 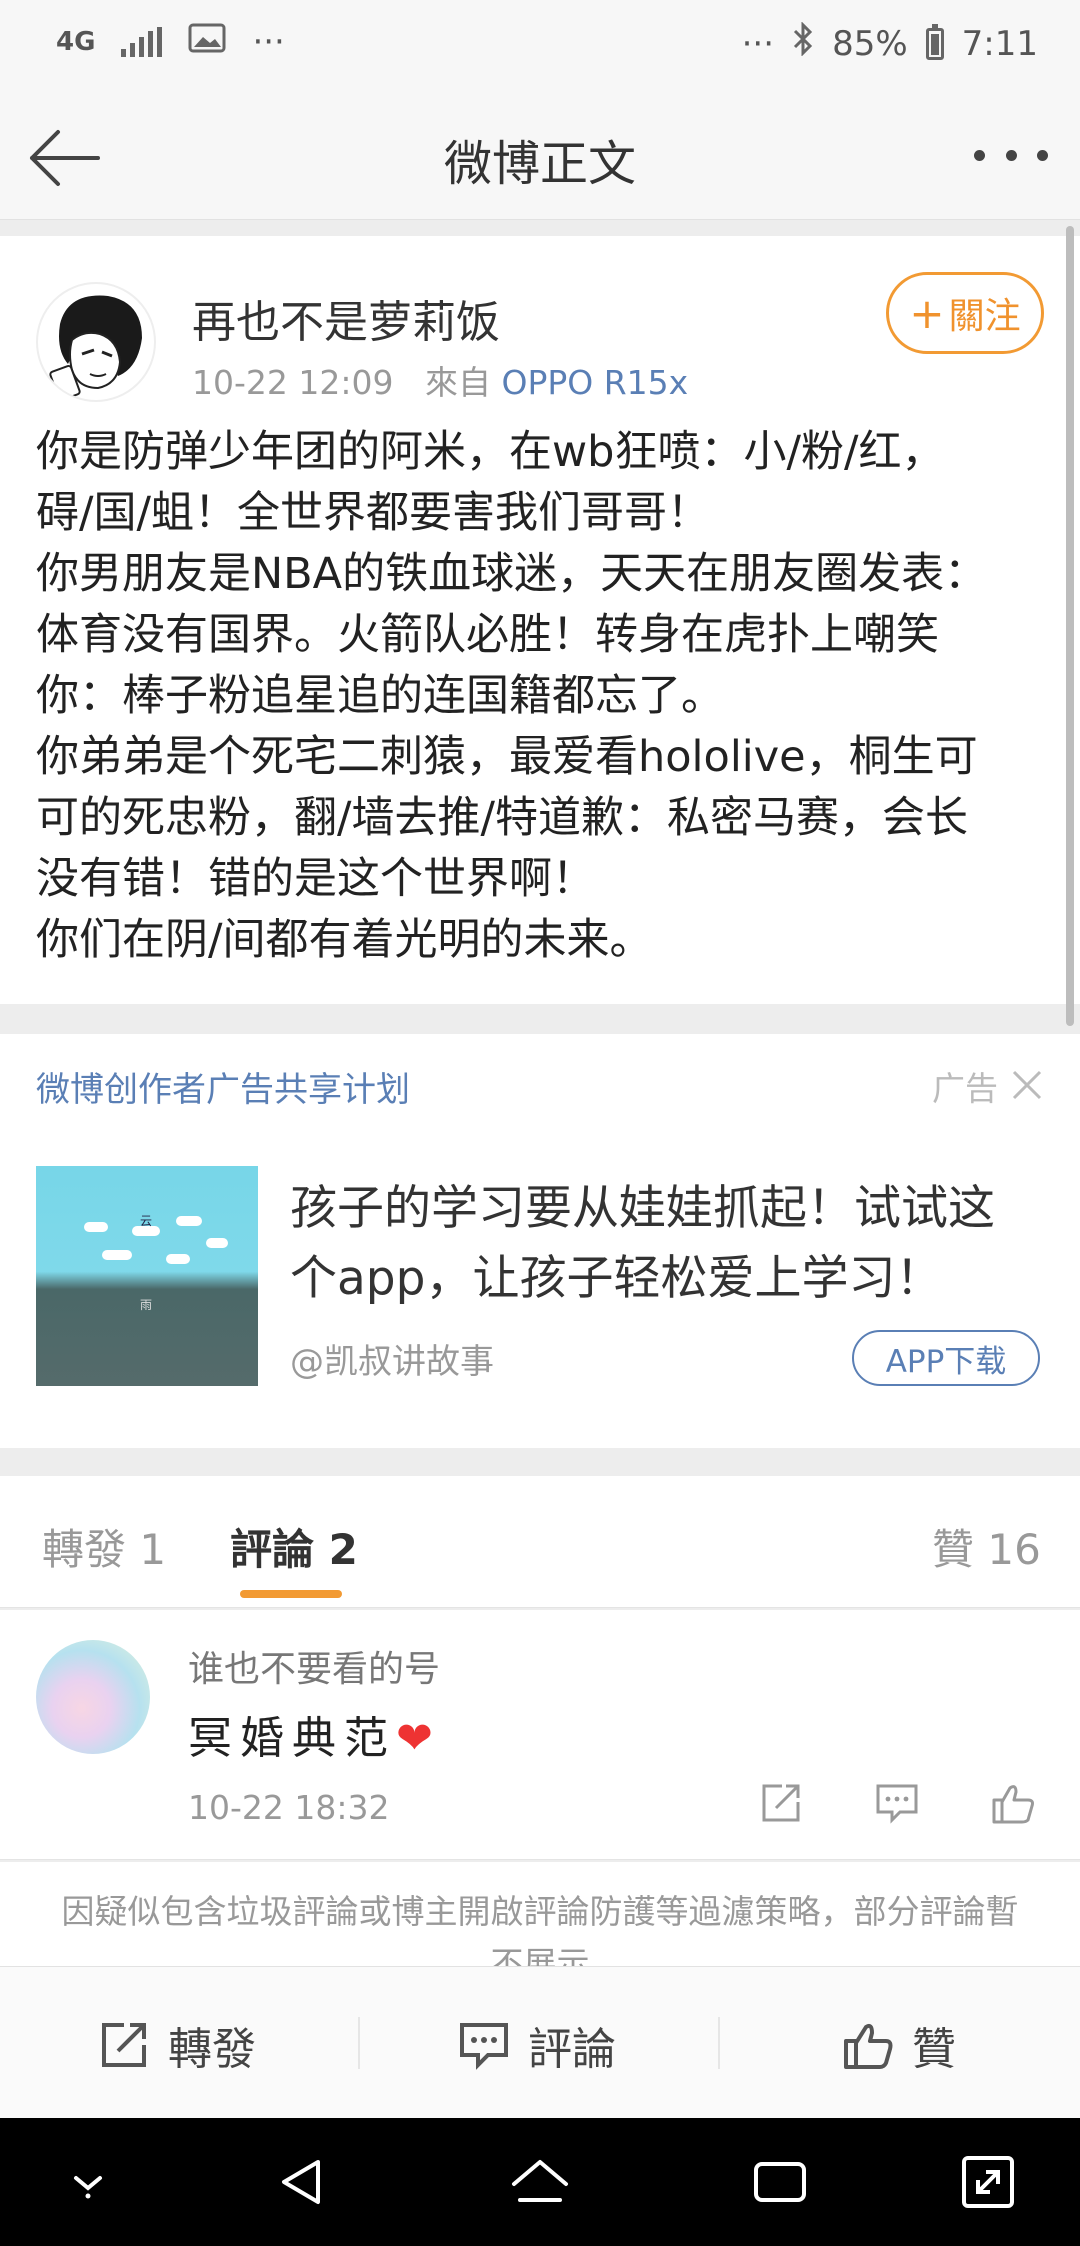 What do you see at coordinates (147, 1276) in the screenshot?
I see `ad-thumbnail: 云 雨` at bounding box center [147, 1276].